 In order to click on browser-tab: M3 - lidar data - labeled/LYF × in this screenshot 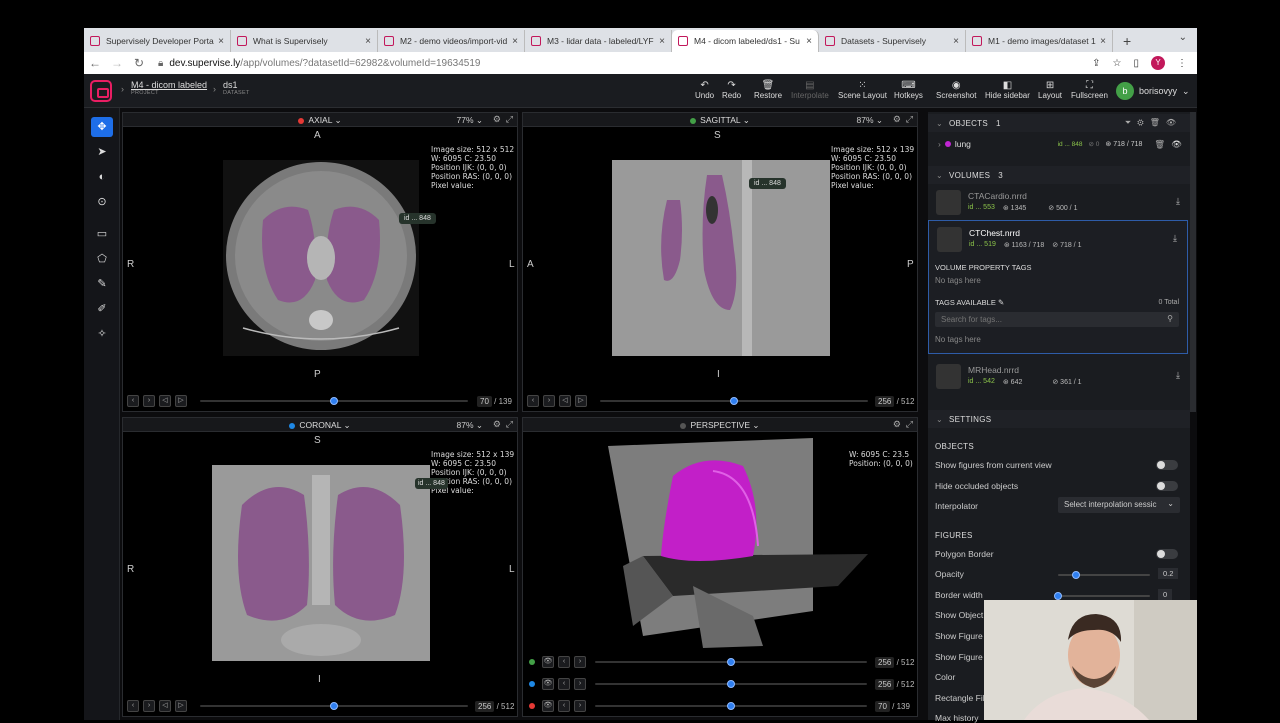, I will do `click(598, 41)`.